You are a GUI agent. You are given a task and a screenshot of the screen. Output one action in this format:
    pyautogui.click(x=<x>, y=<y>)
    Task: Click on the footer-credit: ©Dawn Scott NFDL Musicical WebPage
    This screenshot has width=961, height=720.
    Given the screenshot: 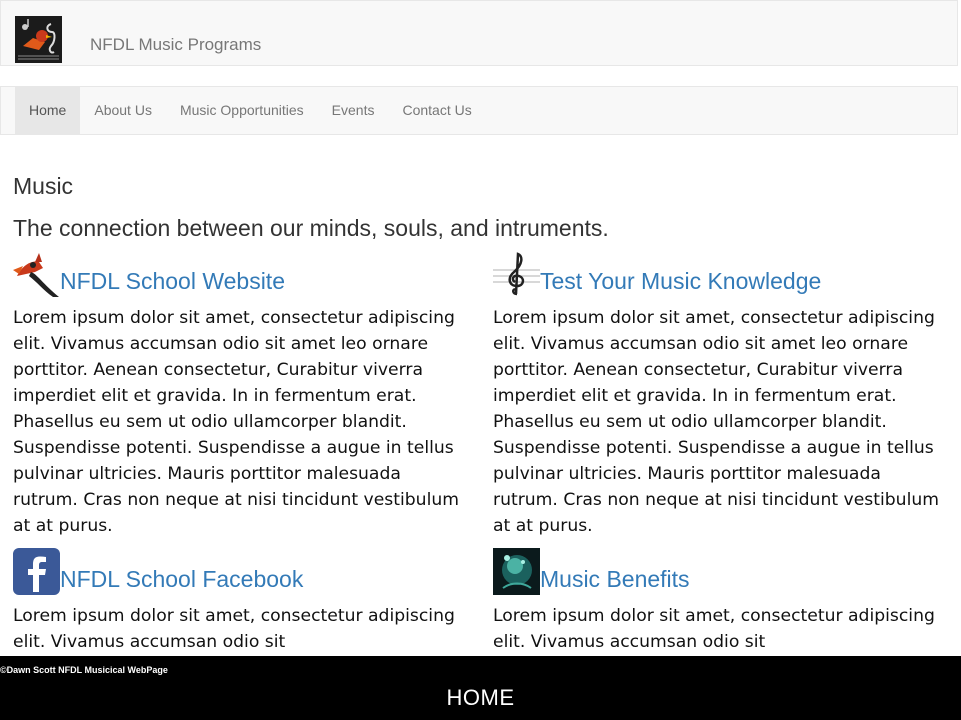 What is the action you would take?
    pyautogui.click(x=84, y=670)
    